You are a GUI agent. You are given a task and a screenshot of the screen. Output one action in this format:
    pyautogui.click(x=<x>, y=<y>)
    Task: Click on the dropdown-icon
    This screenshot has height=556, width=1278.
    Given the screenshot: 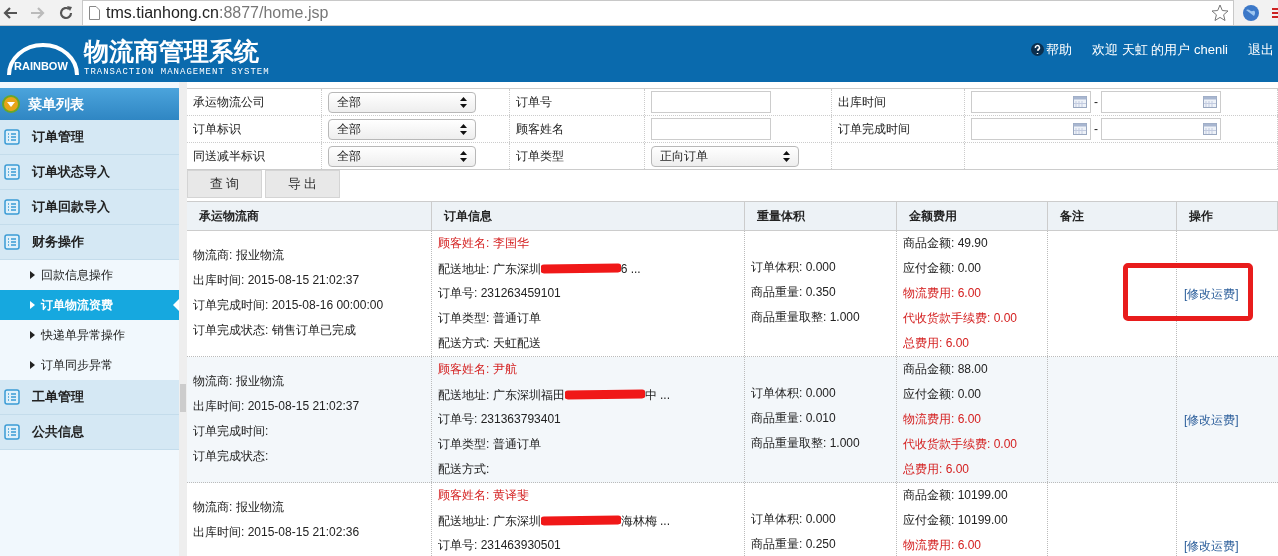 What is the action you would take?
    pyautogui.click(x=11, y=104)
    